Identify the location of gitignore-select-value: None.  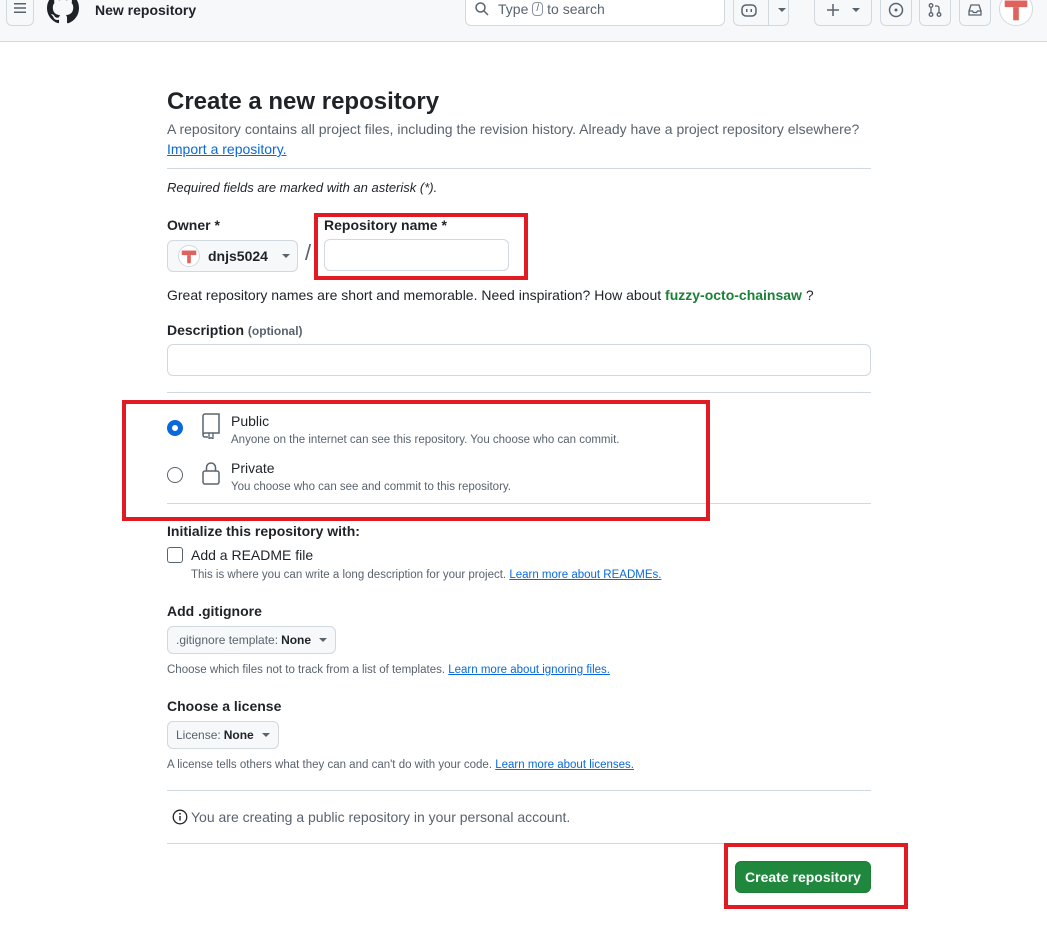
(296, 640).